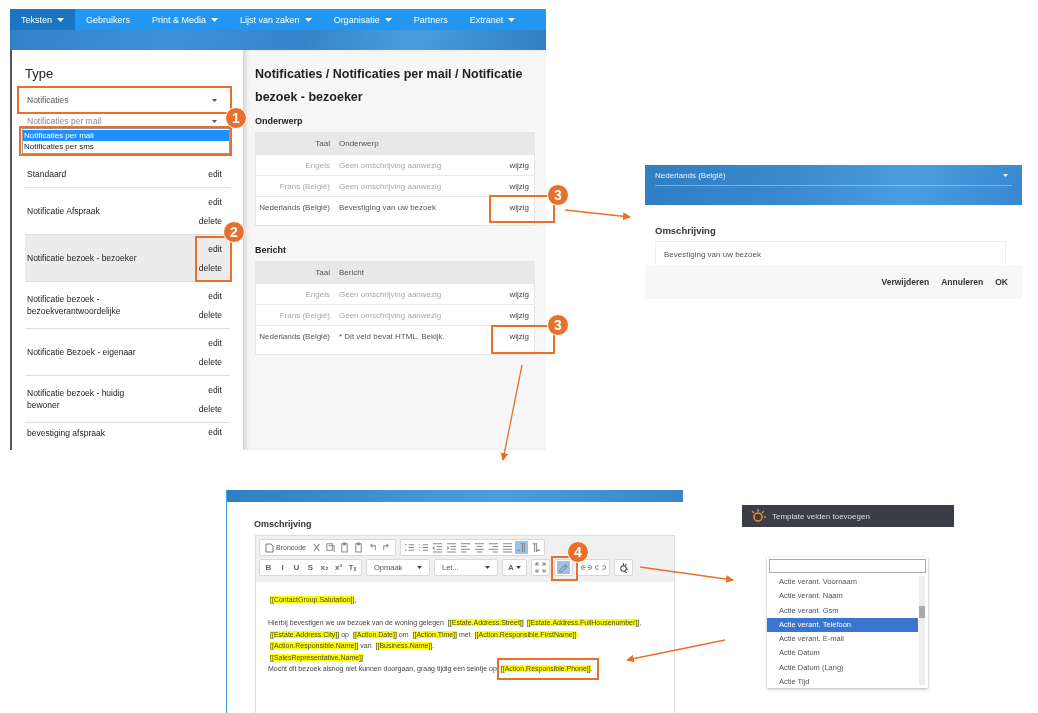 This screenshot has height=713, width=1038. I want to click on list-item: Standaard edit, so click(127, 174).